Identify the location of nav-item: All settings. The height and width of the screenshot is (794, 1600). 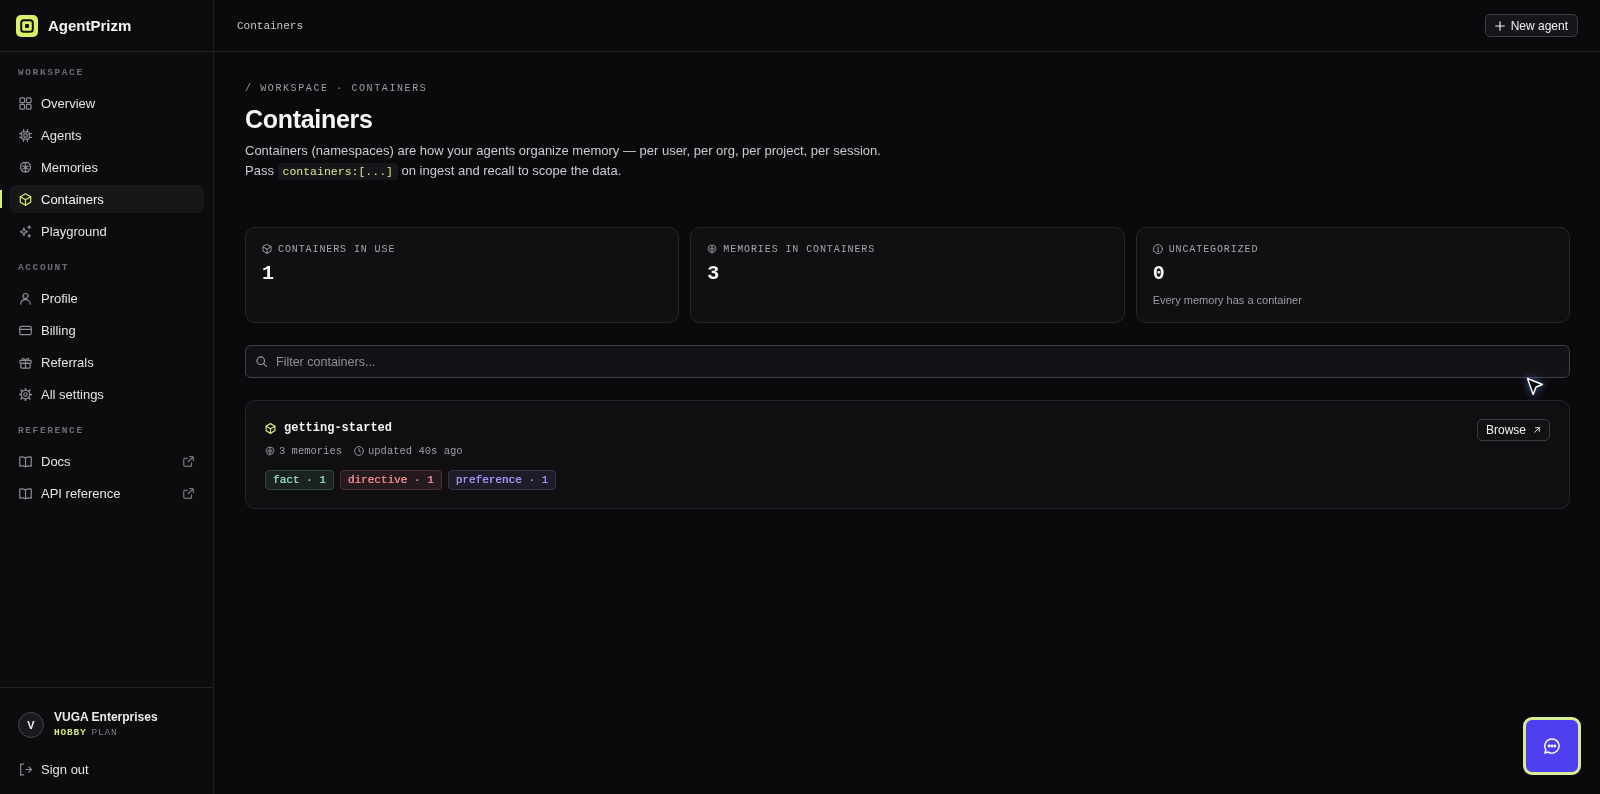
(107, 394).